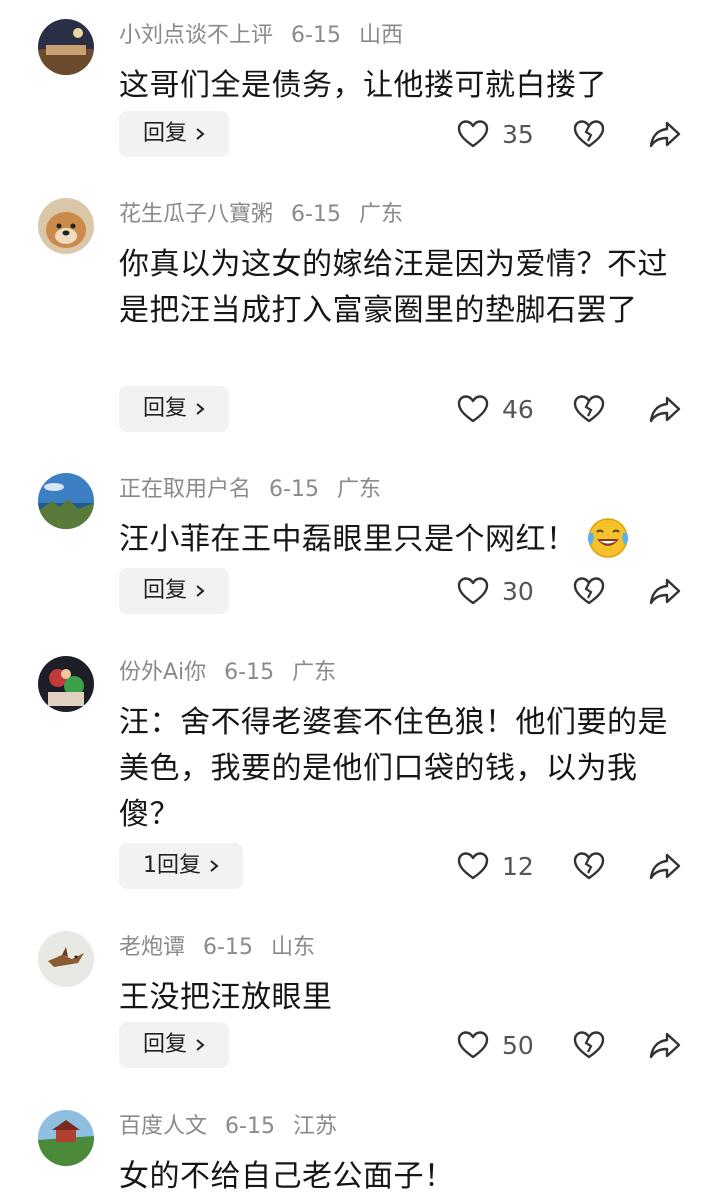 The image size is (720, 1200). Describe the element at coordinates (163, 1126) in the screenshot. I see `username: 百度人文` at that location.